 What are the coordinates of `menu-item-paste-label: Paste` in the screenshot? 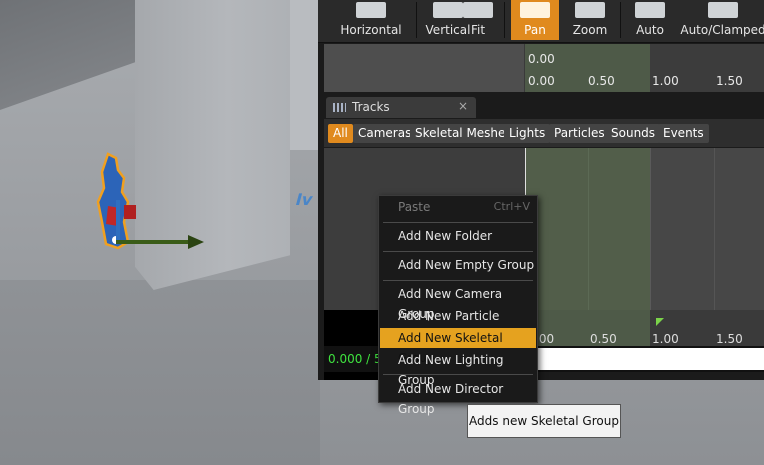 It's located at (414, 207).